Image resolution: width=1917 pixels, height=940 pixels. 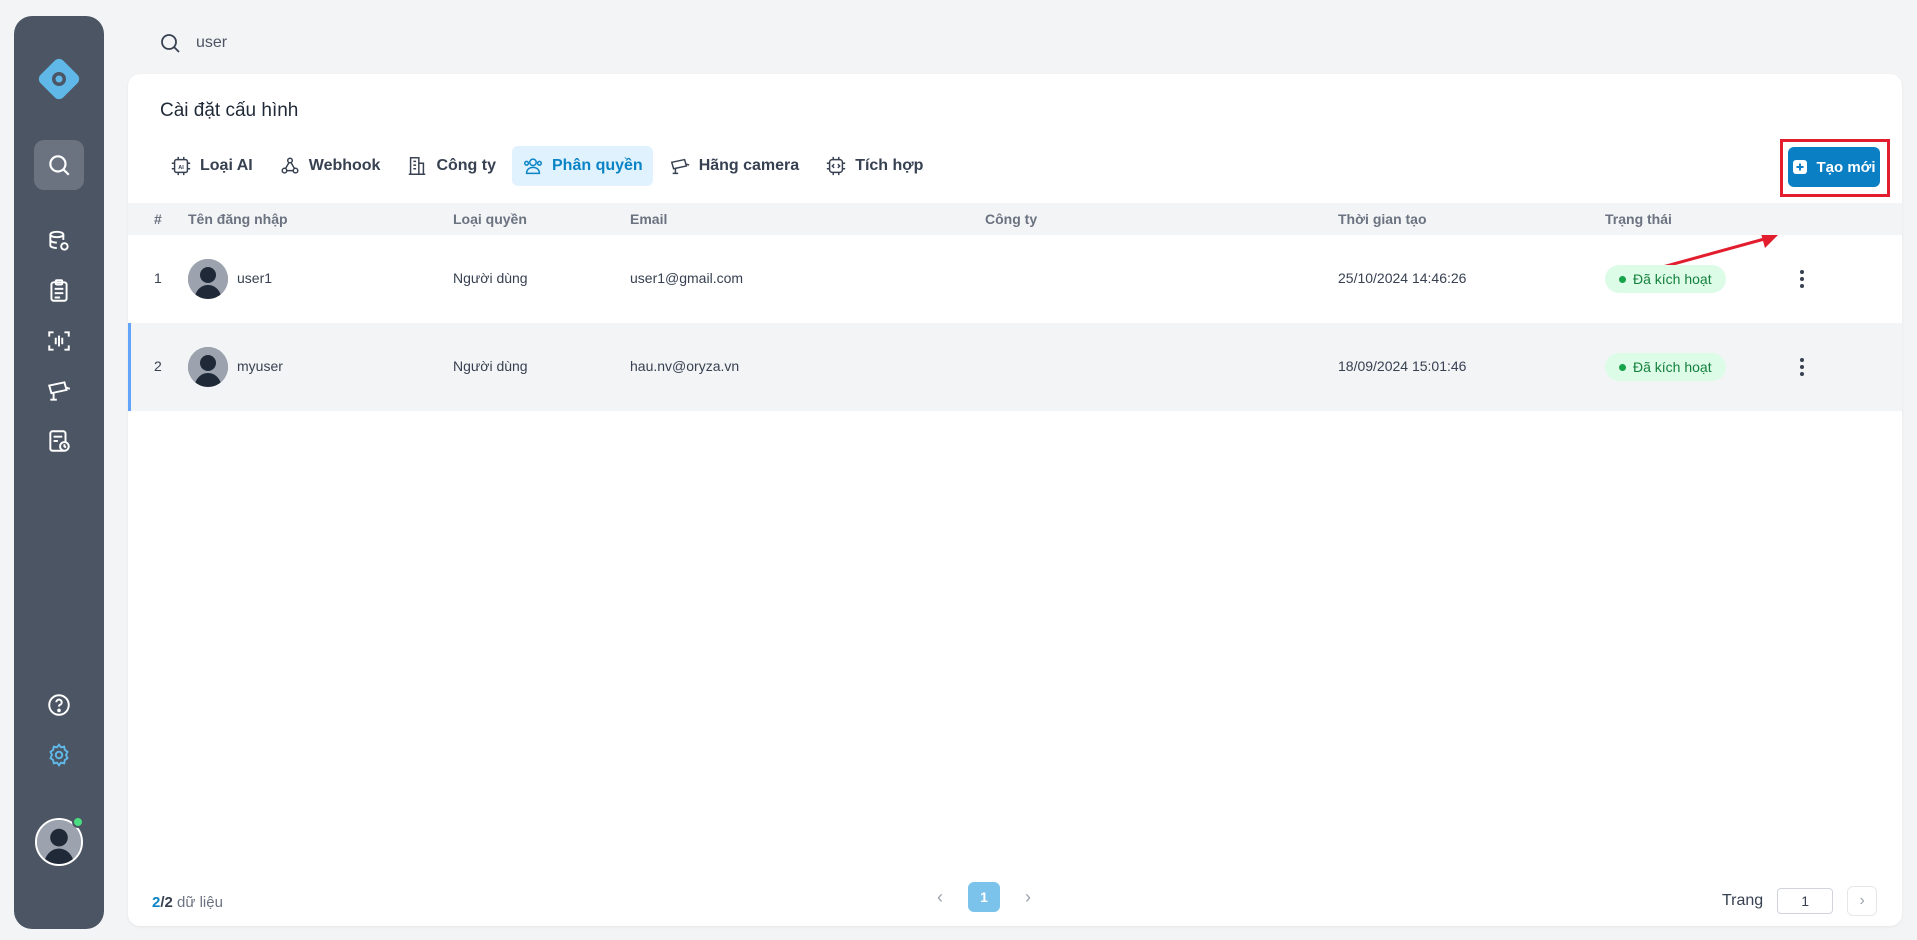 I want to click on page-input, so click(x=1805, y=901).